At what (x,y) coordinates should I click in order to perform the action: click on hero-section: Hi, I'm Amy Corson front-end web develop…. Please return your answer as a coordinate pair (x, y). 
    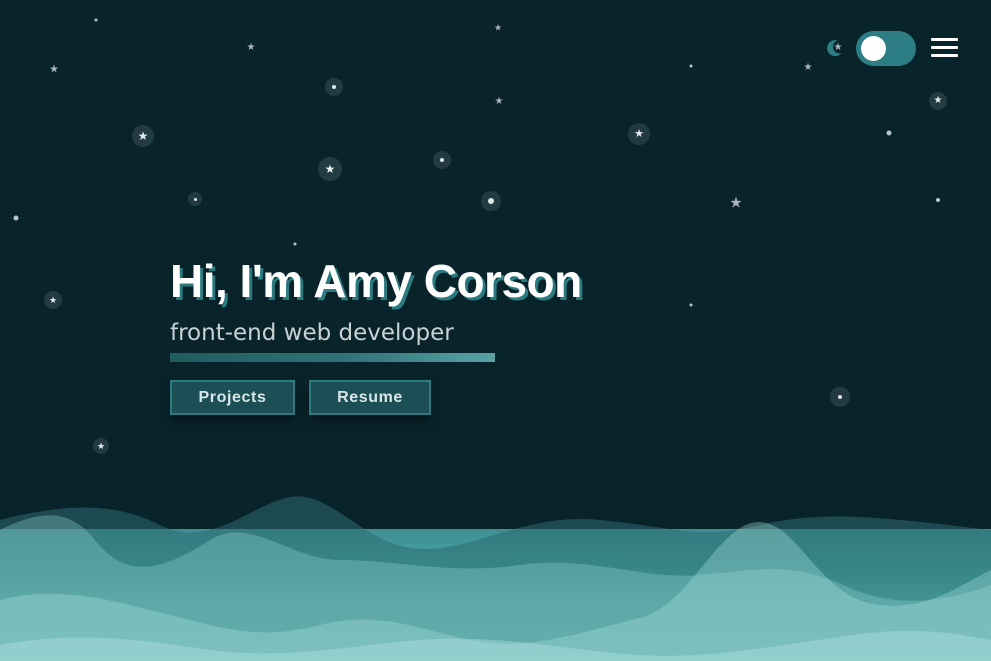
    Looking at the image, I should click on (430, 333).